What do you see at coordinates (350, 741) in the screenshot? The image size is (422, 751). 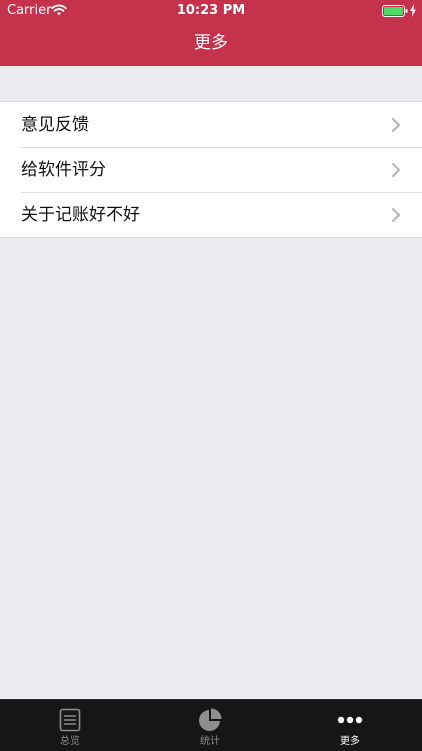 I see `tab-label: 更多` at bounding box center [350, 741].